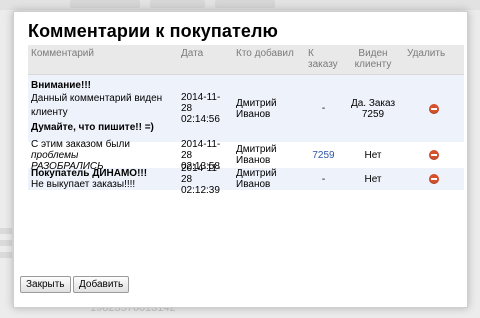 This screenshot has height=318, width=480. I want to click on comment-heading: Внимание!!!, so click(61, 85).